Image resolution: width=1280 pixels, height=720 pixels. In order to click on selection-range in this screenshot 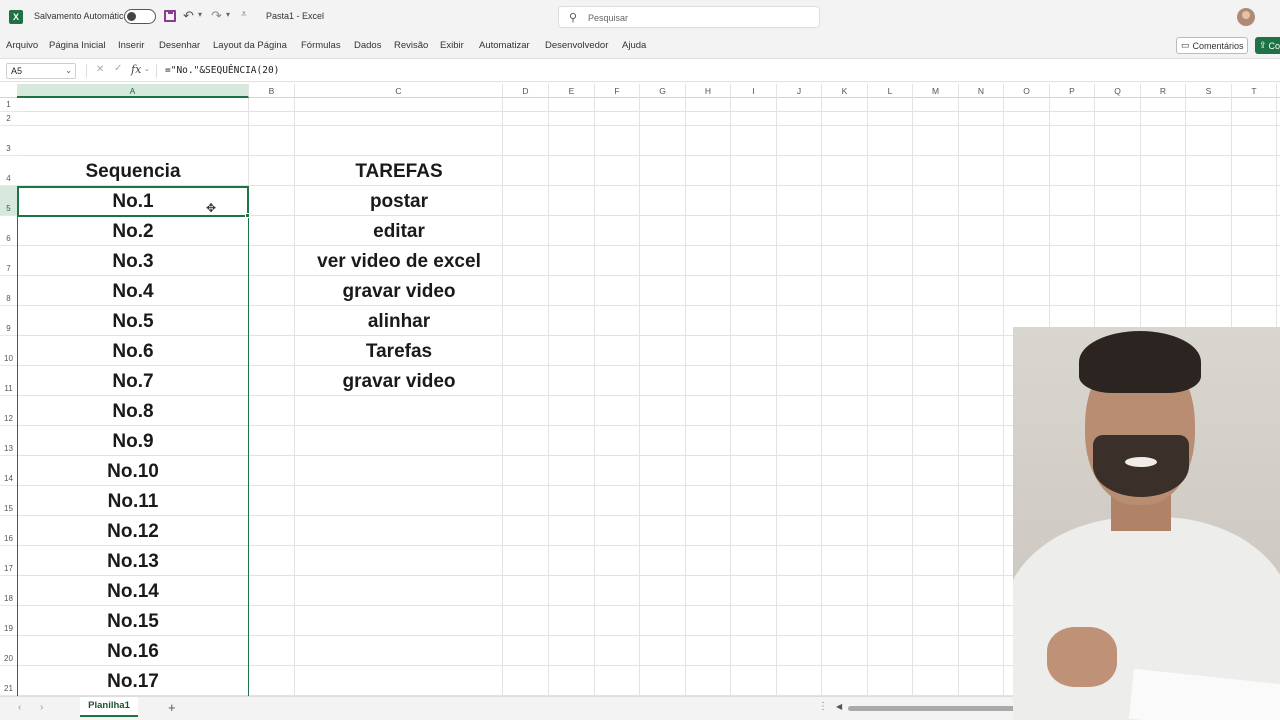, I will do `click(133, 441)`.